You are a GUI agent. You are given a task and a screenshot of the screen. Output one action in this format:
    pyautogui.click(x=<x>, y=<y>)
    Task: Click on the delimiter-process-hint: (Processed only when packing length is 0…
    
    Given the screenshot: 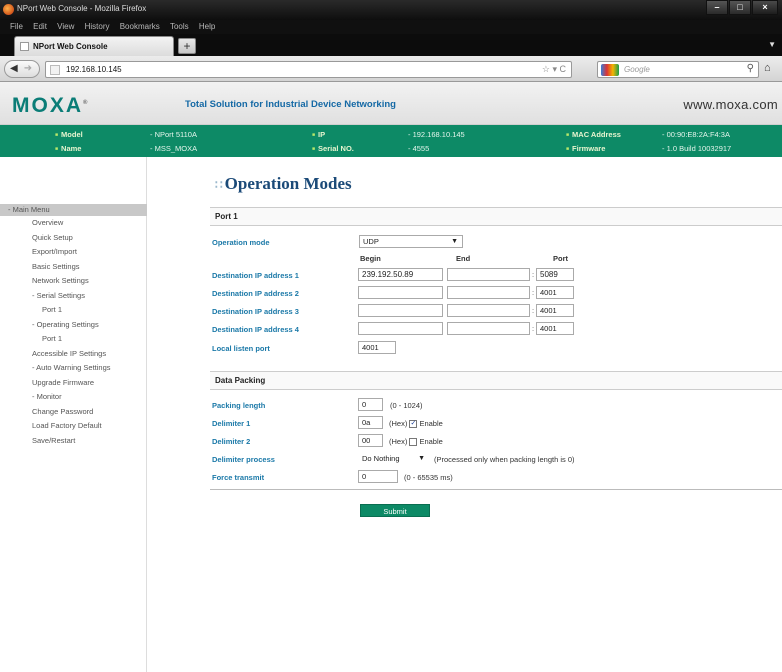 What is the action you would take?
    pyautogui.click(x=504, y=459)
    